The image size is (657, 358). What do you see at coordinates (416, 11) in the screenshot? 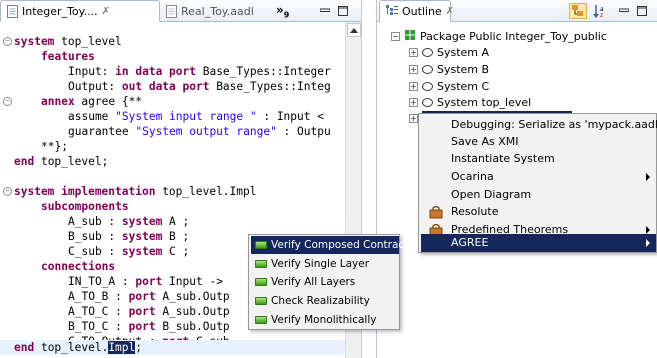
I see `tab-outline: Outline ✗` at bounding box center [416, 11].